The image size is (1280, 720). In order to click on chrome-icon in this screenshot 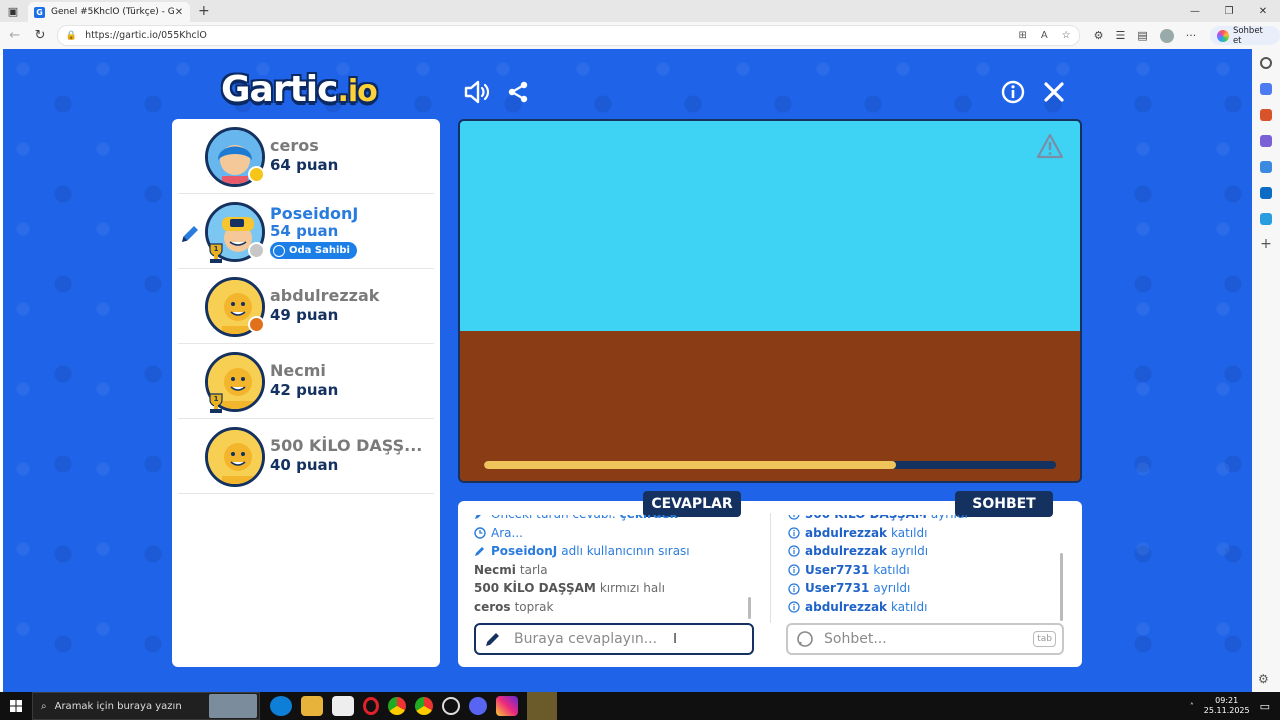, I will do `click(397, 706)`.